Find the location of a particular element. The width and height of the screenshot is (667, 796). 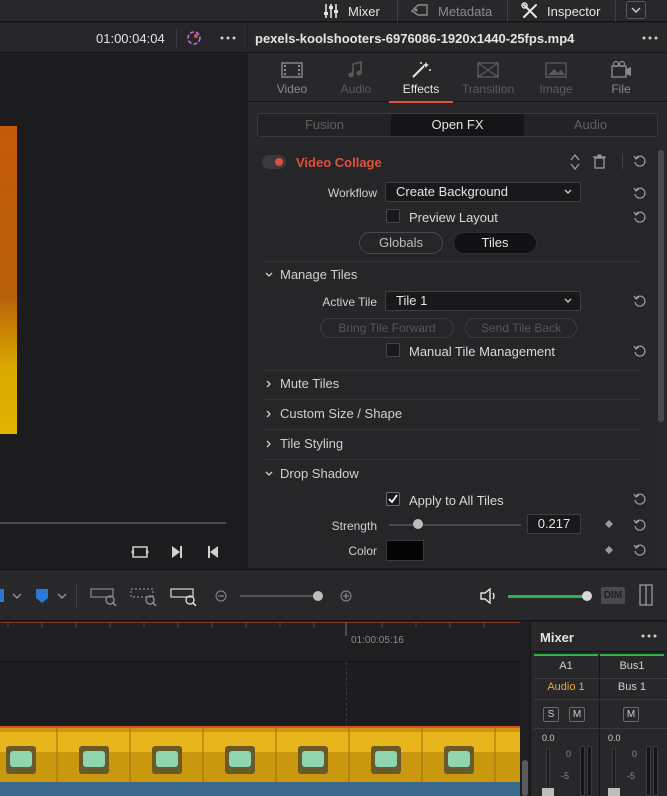

send-tile-back-button: Send Tile Back is located at coordinates (521, 328).